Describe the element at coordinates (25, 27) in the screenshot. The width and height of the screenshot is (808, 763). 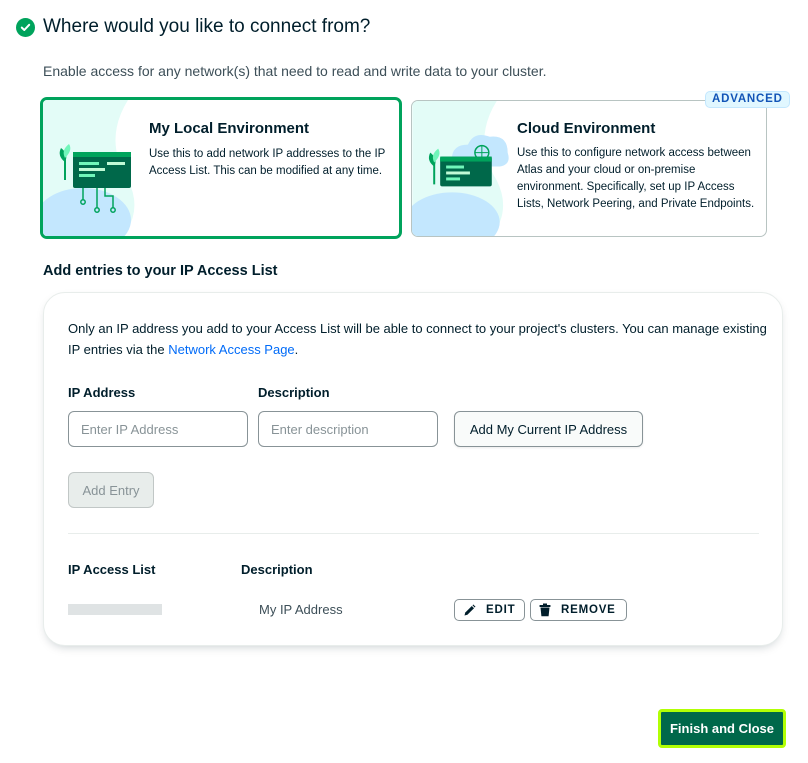
I see `check-circle-icon` at that location.